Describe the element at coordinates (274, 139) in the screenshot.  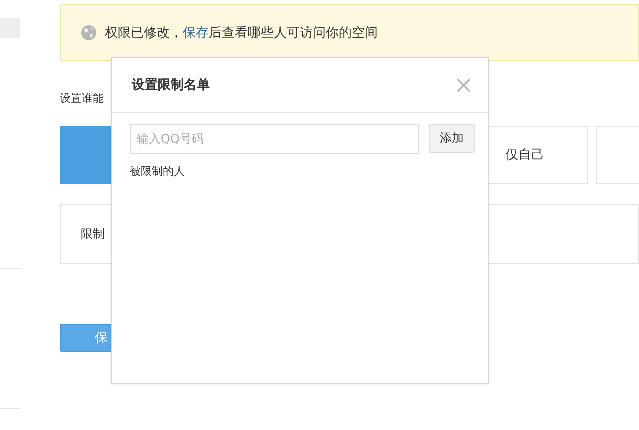
I see `qq-input-field: 输入QQ号码` at that location.